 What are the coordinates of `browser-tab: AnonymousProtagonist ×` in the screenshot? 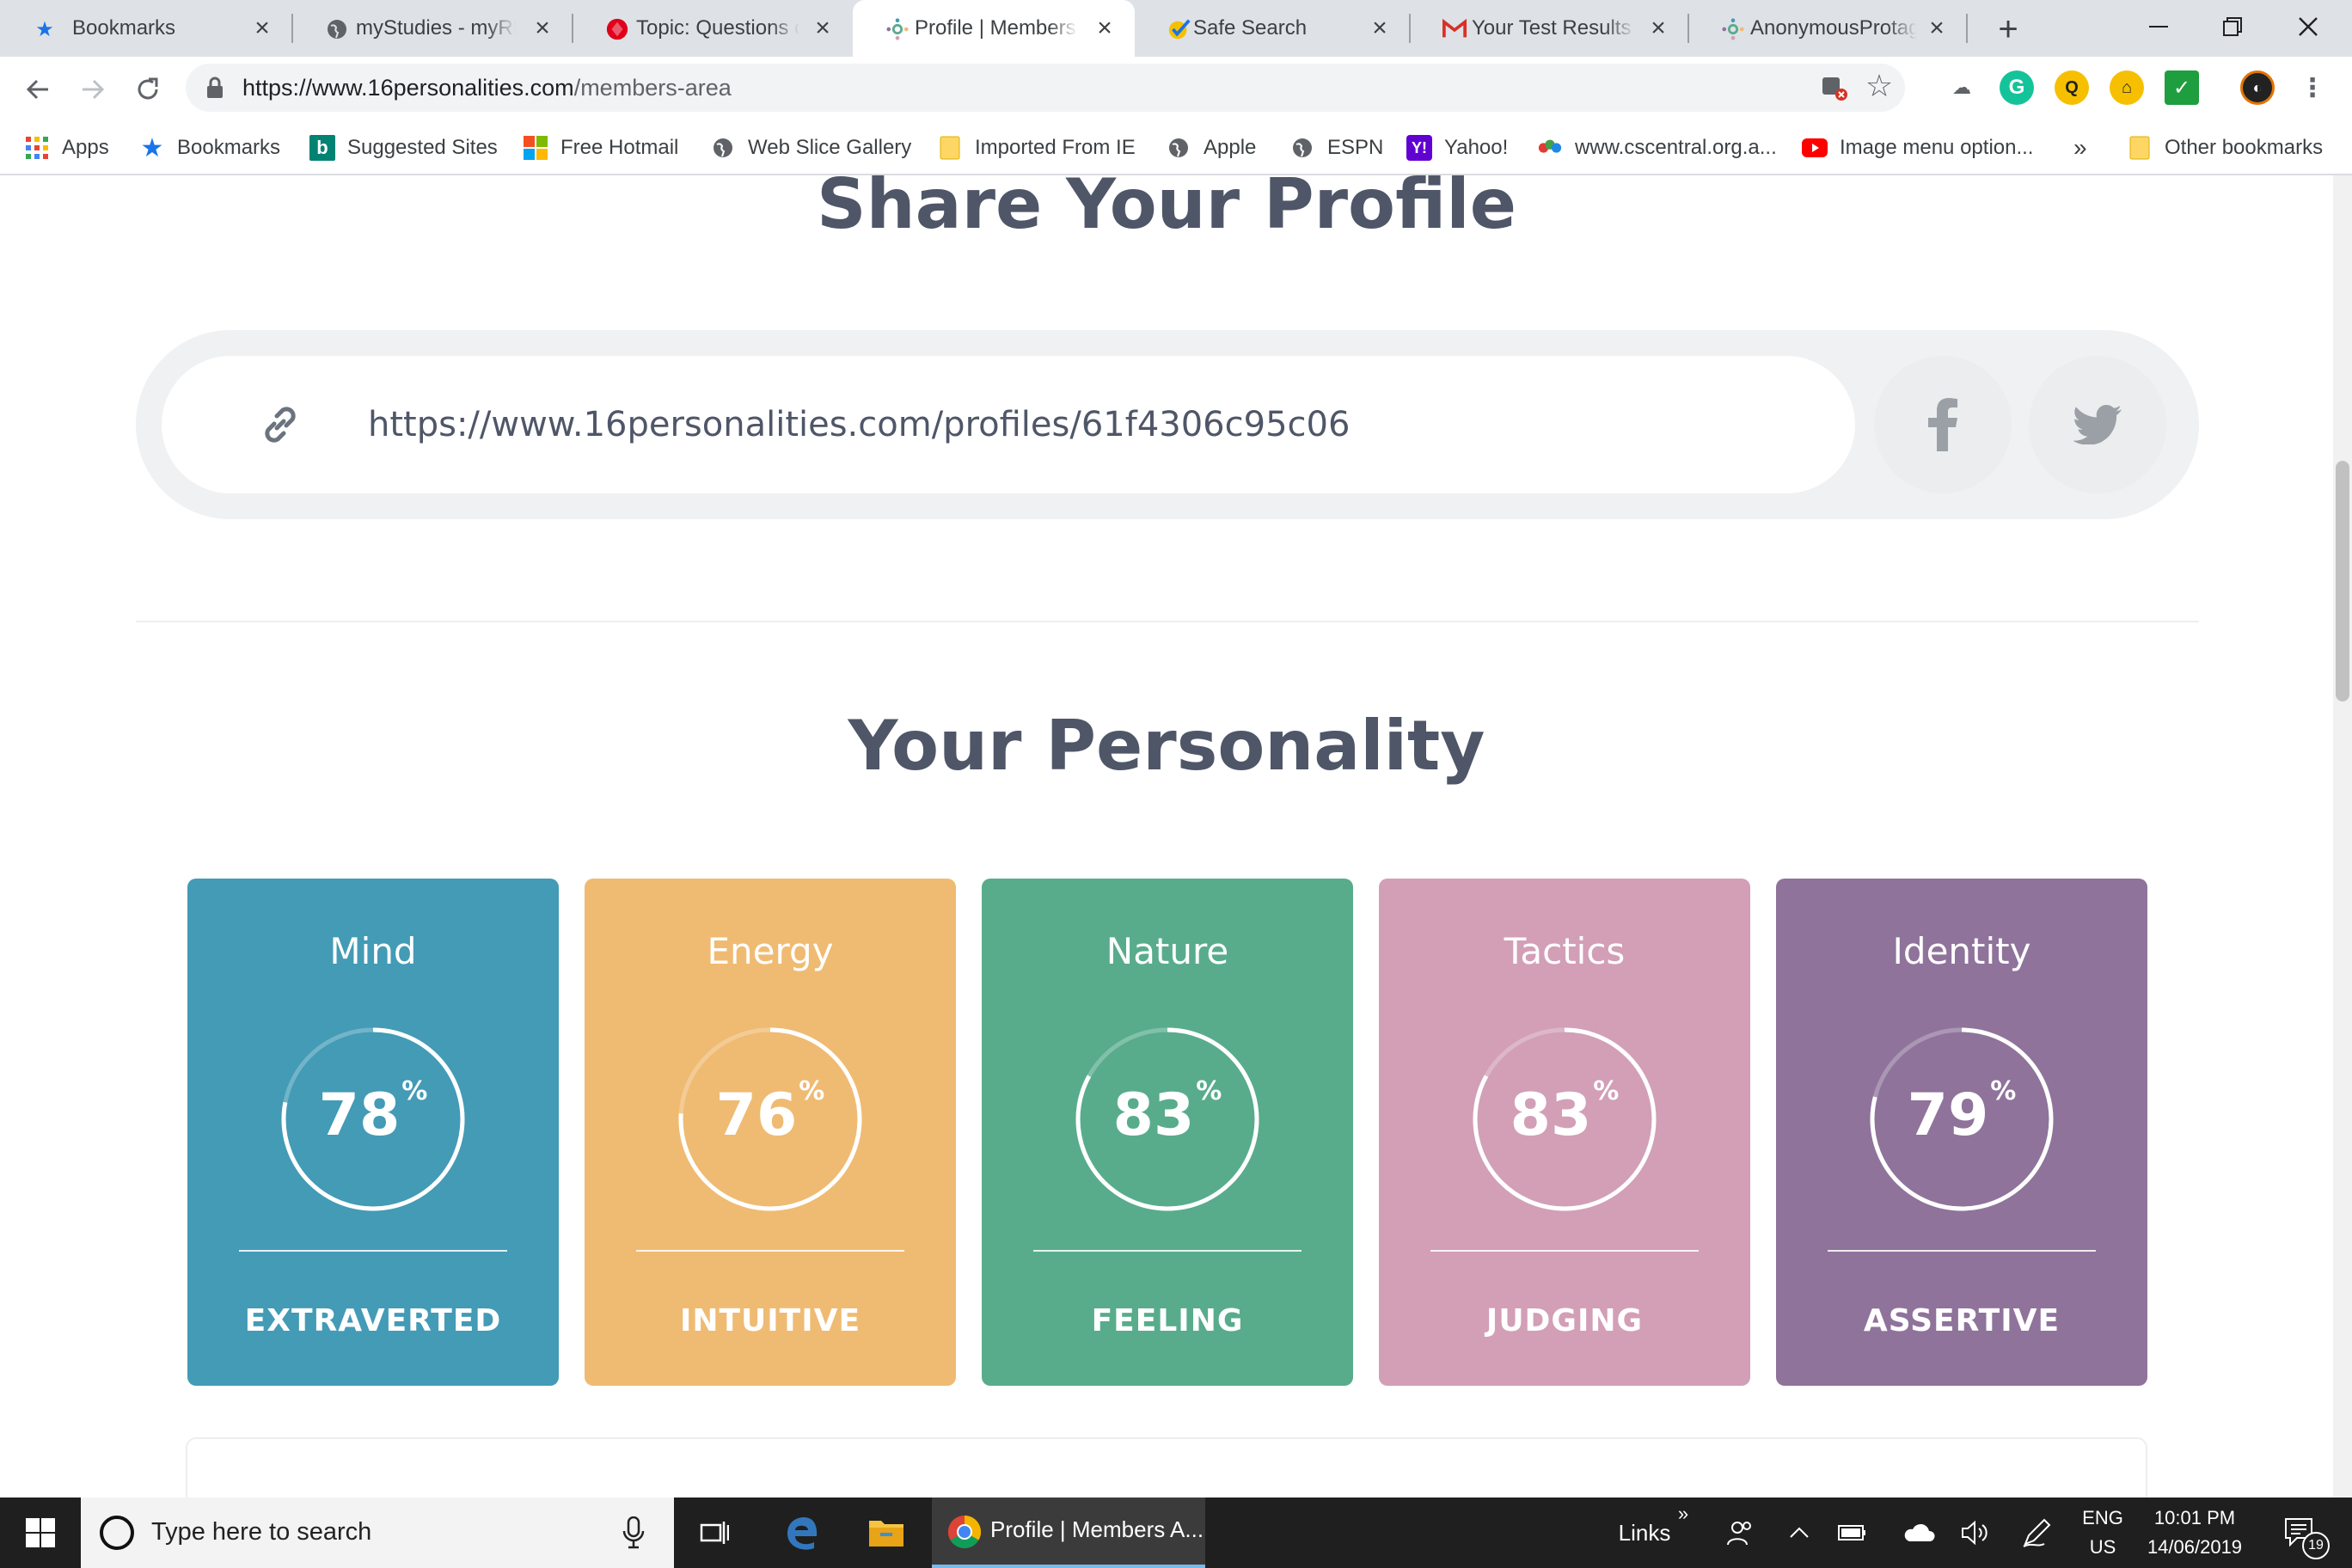 It's located at (1828, 28).